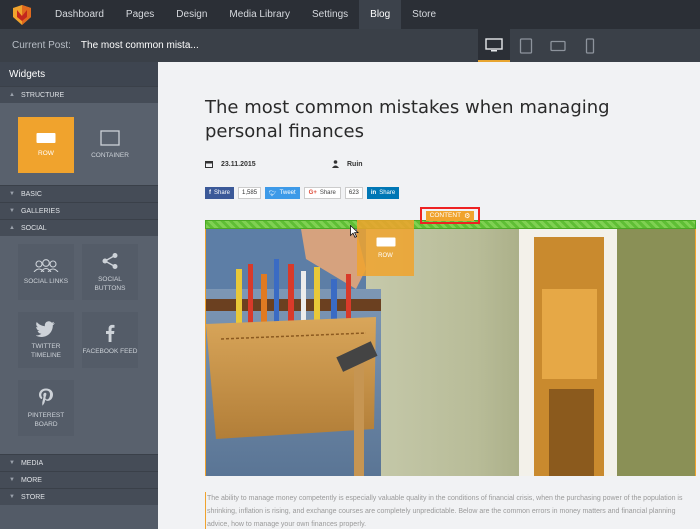  Describe the element at coordinates (273, 193) in the screenshot. I see `twitter-icon: 🐦︎` at that location.